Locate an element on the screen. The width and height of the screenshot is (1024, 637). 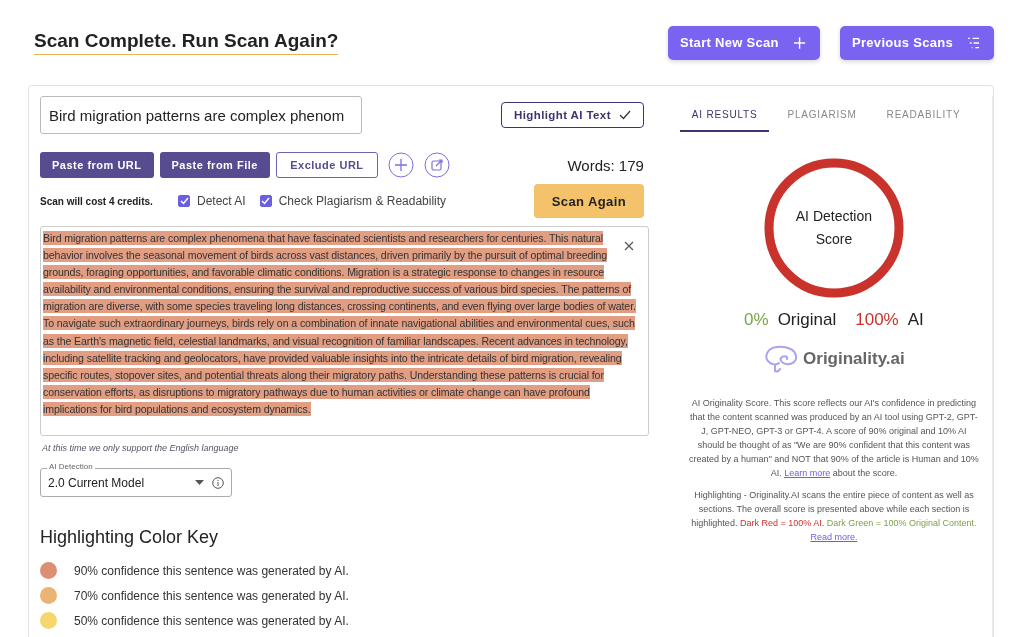
list-icon is located at coordinates (973, 42).